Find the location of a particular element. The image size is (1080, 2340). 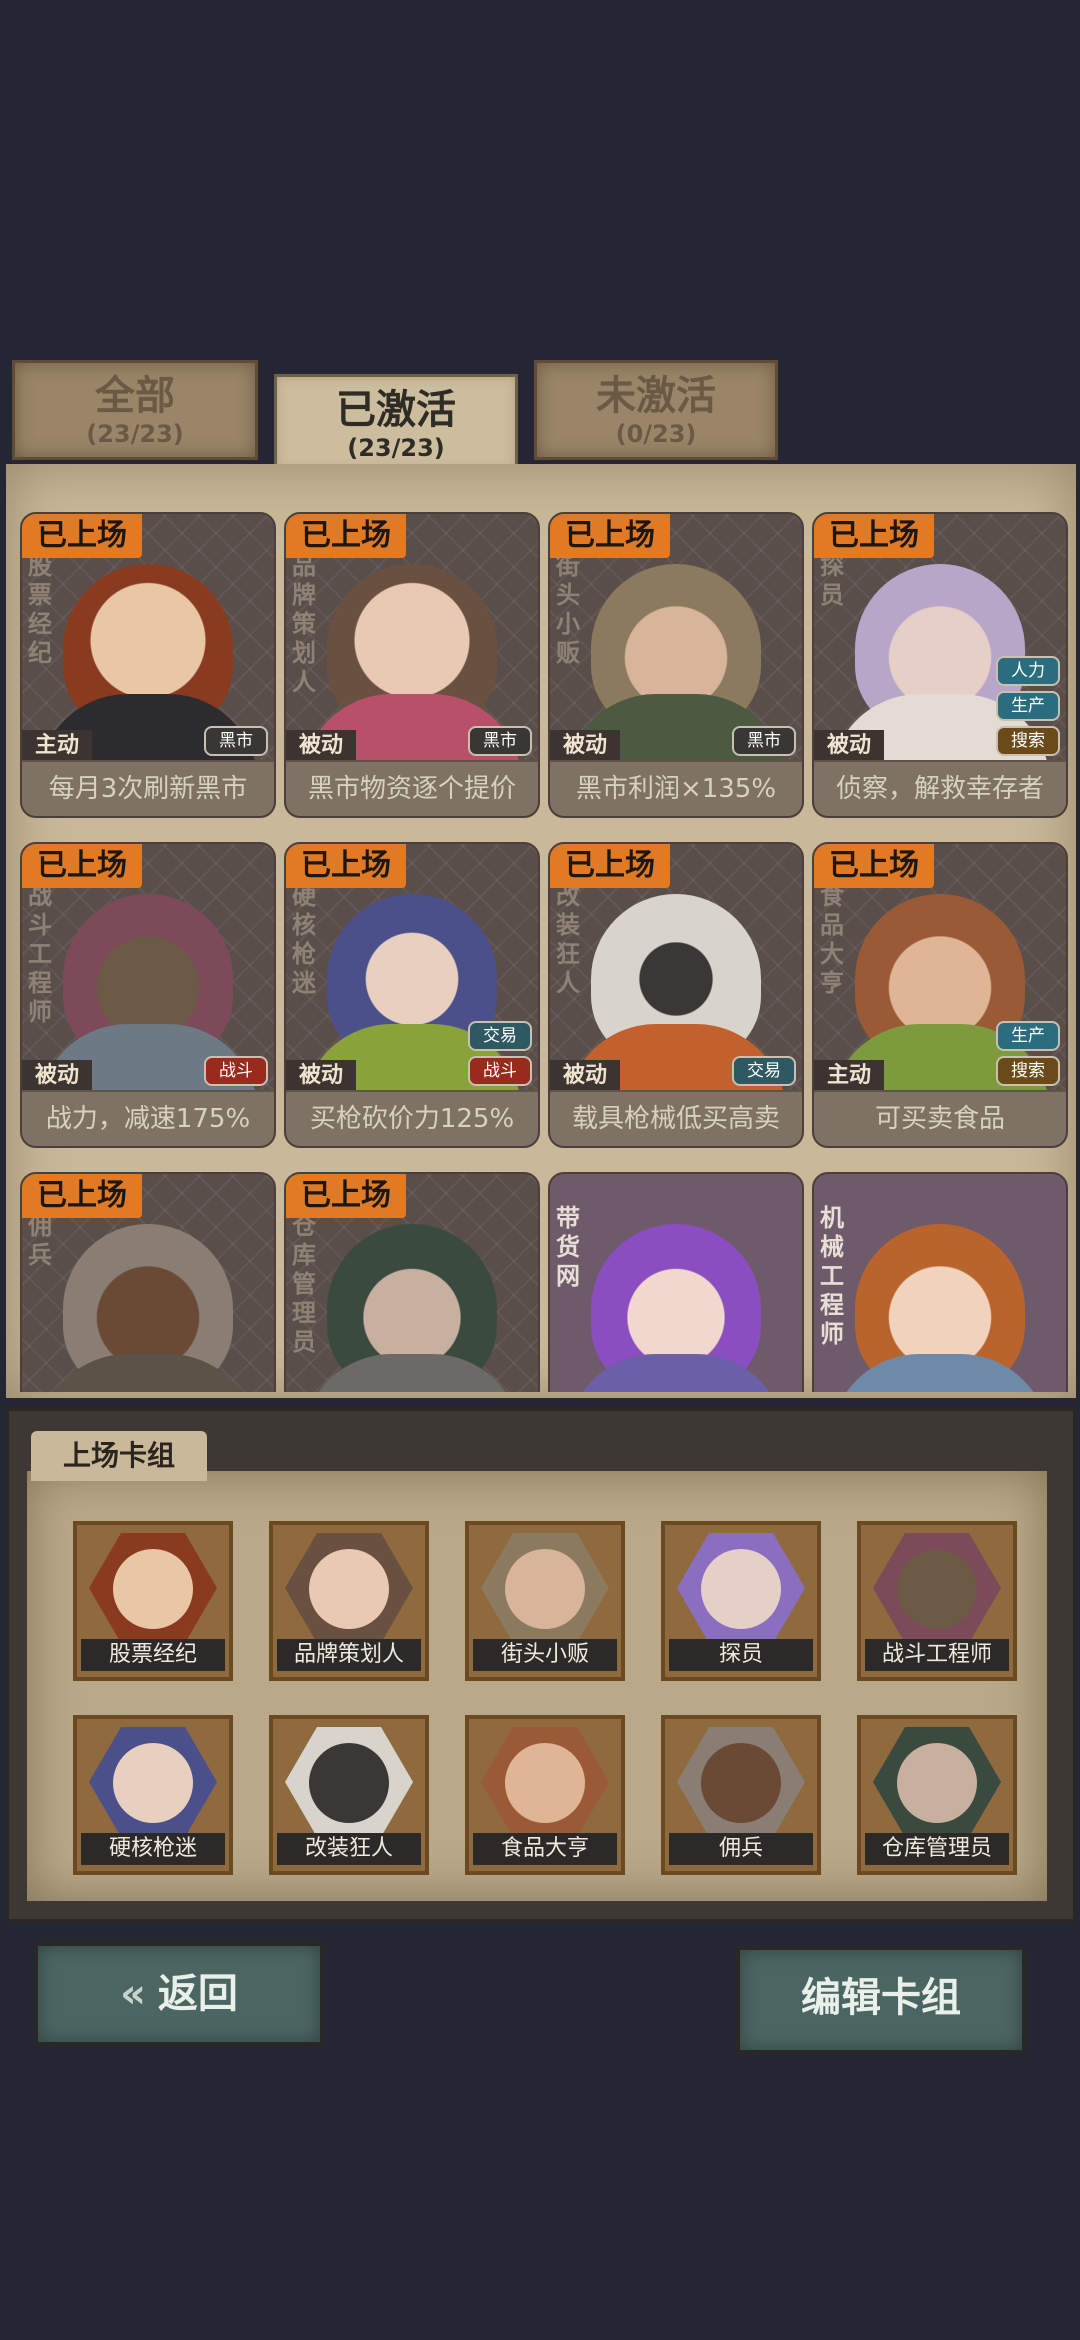

card-desc: 侦察，解救幸存者 is located at coordinates (940, 788).